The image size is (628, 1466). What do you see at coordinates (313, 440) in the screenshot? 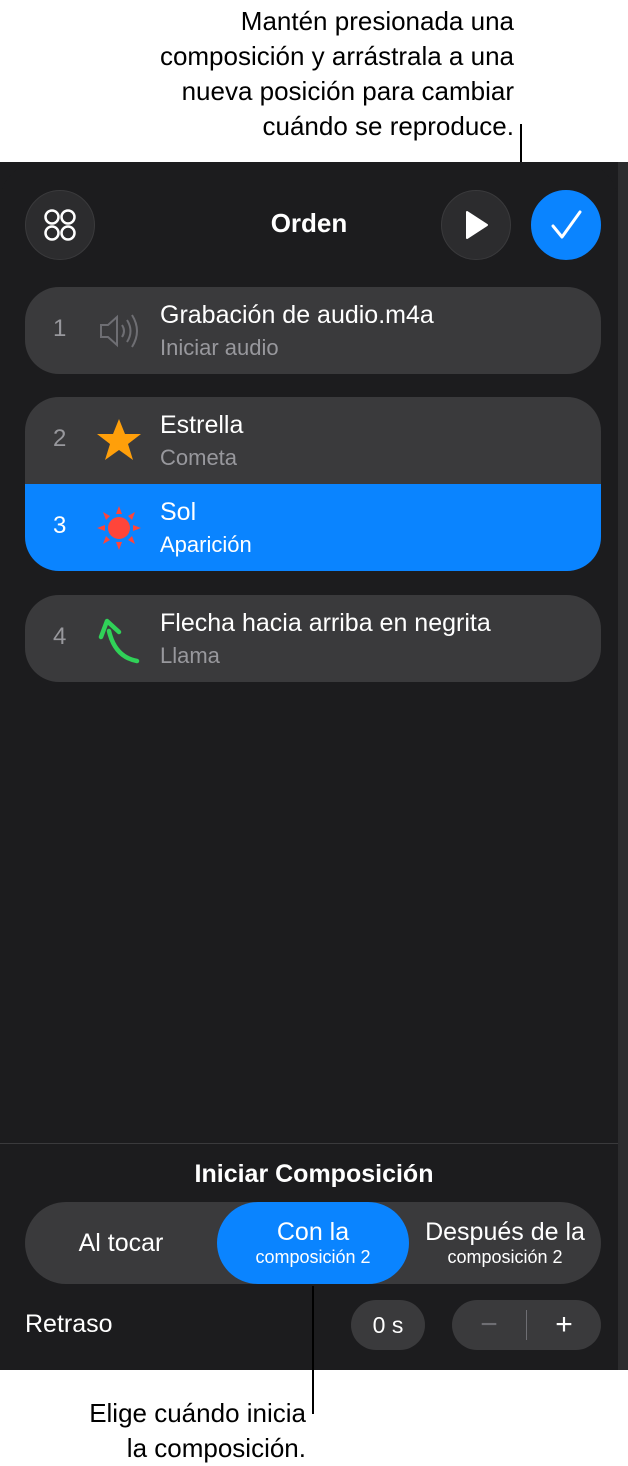
I see `build-row-2: 2 Estrella Cometa` at bounding box center [313, 440].